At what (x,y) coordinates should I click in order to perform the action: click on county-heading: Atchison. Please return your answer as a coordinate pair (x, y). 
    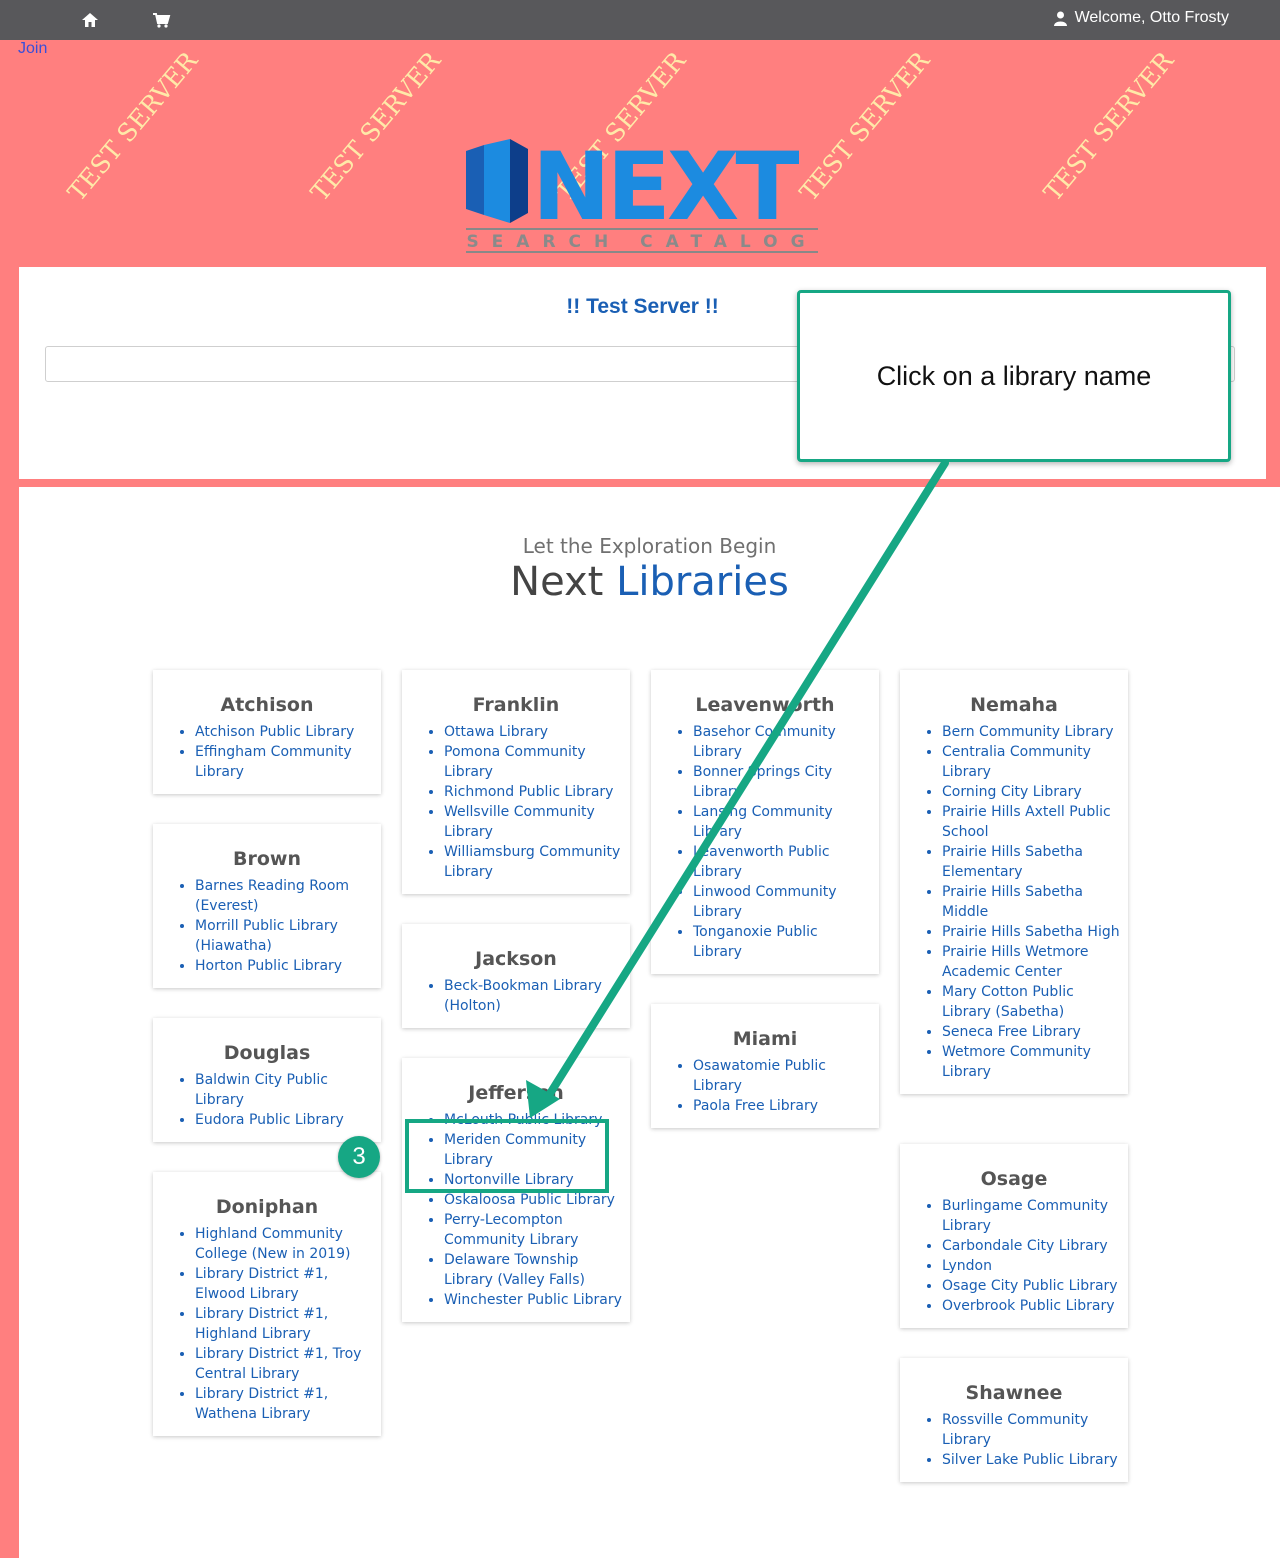
    Looking at the image, I should click on (267, 705).